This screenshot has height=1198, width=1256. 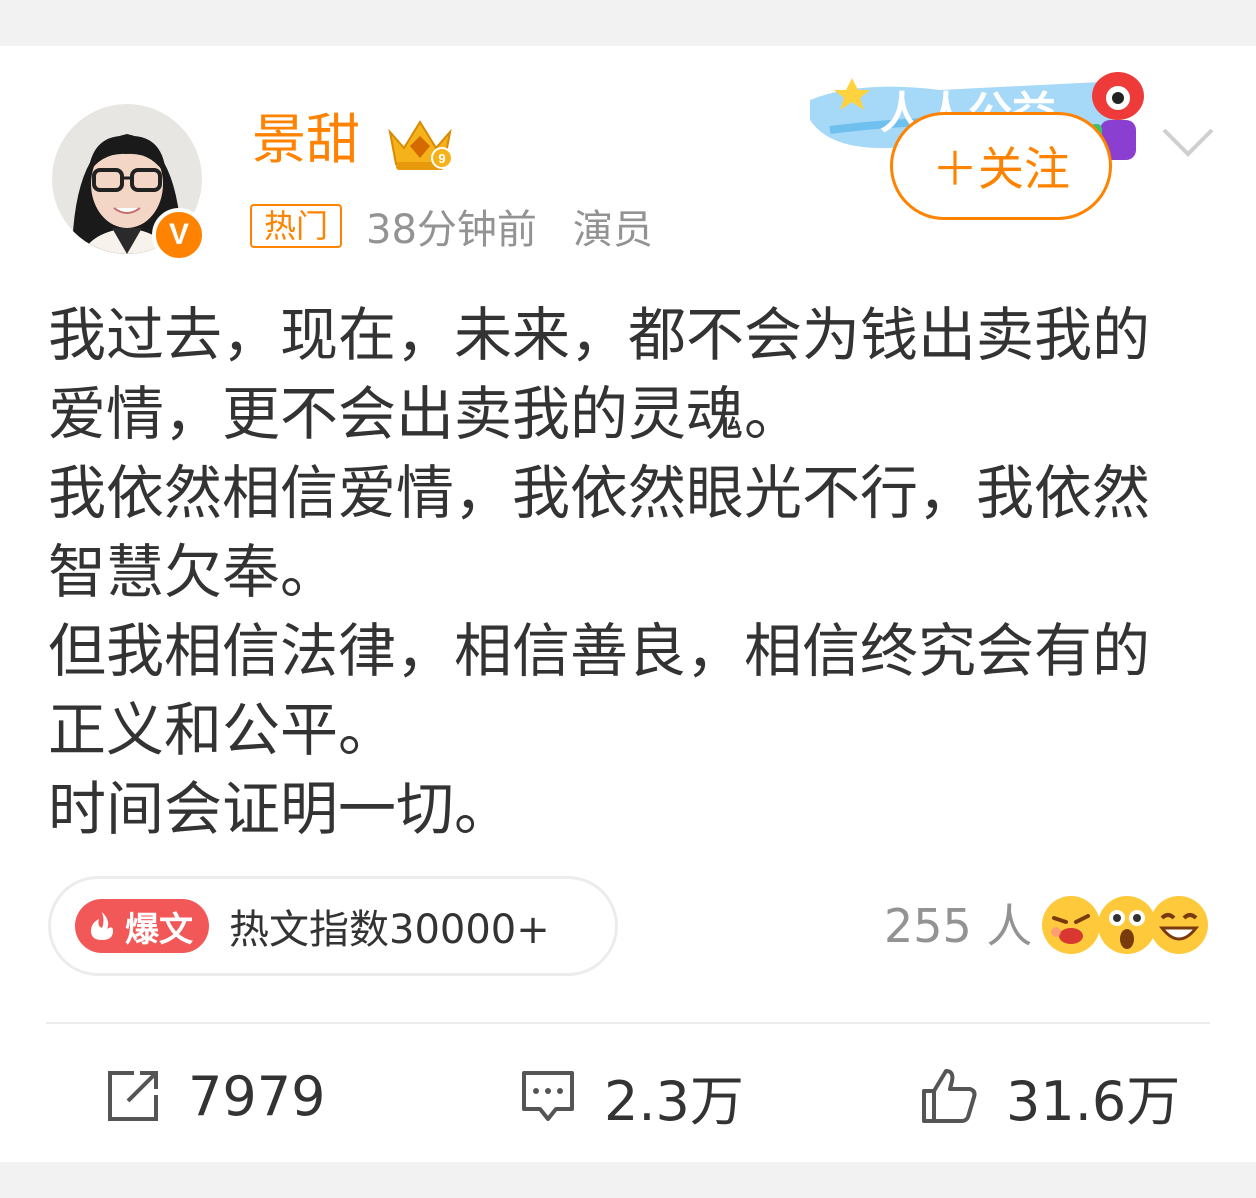 What do you see at coordinates (280, 809) in the screenshot?
I see `content-line: 时间会证明一切。` at bounding box center [280, 809].